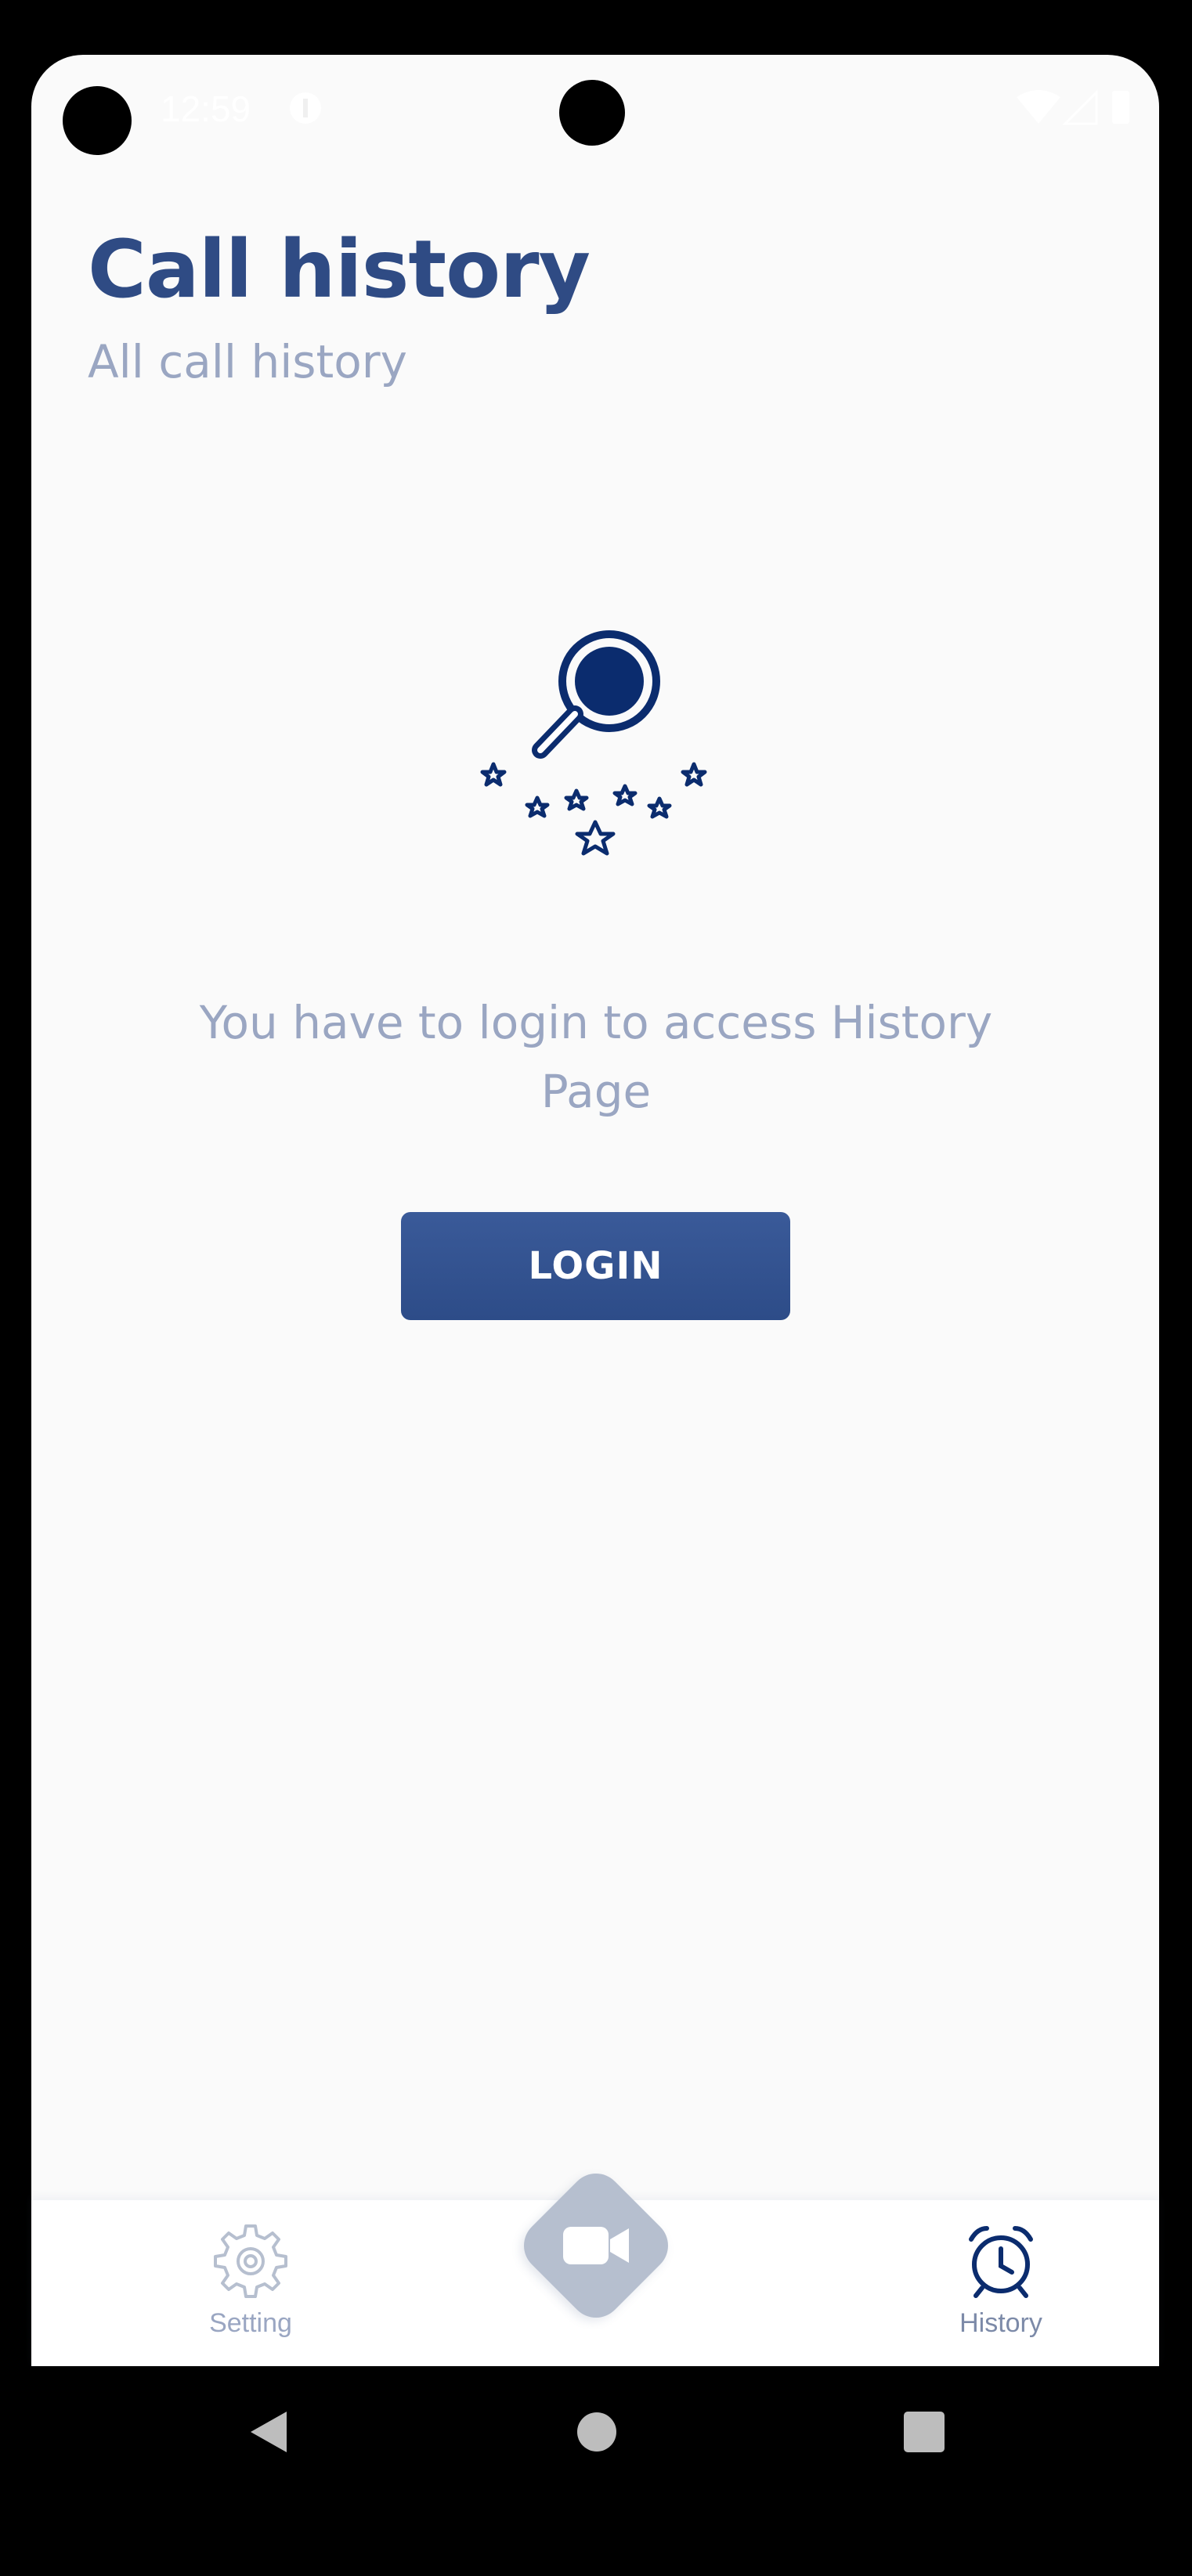  What do you see at coordinates (251, 2323) in the screenshot?
I see `nav-label-setting: Setting` at bounding box center [251, 2323].